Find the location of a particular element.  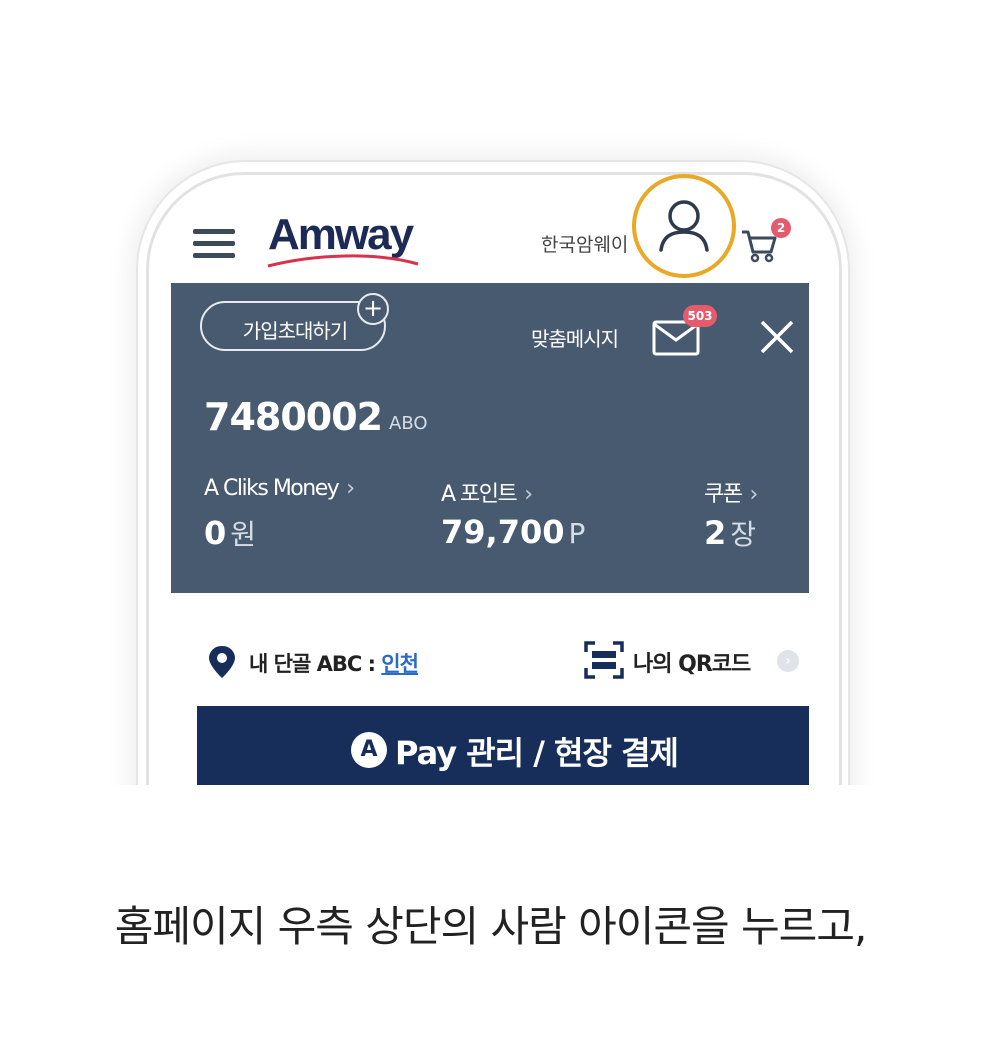

a-pay-icon: A is located at coordinates (369, 750).